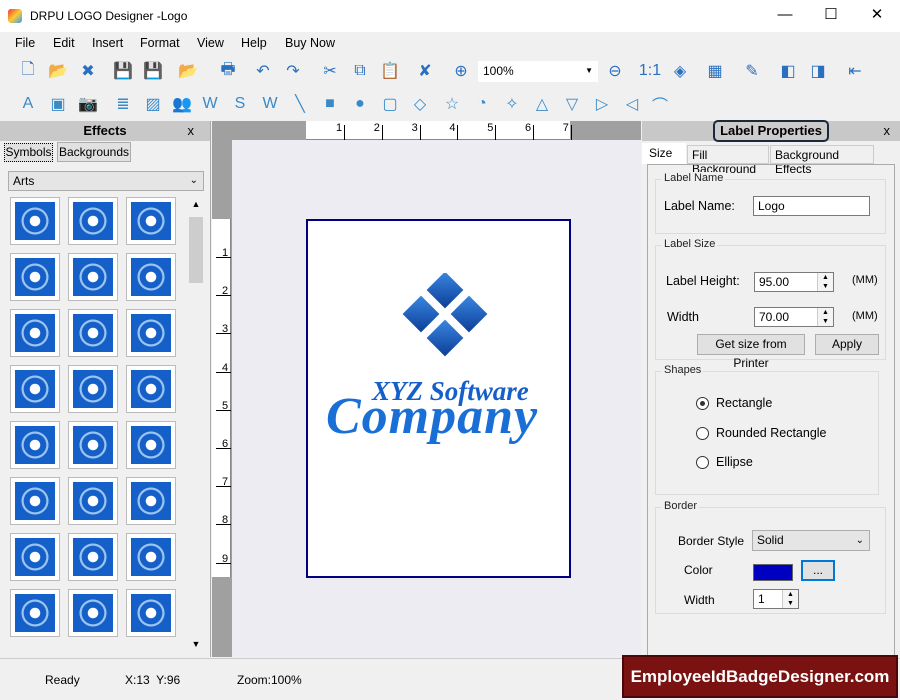  What do you see at coordinates (153, 104) in the screenshot?
I see `background-icon: ▨` at bounding box center [153, 104].